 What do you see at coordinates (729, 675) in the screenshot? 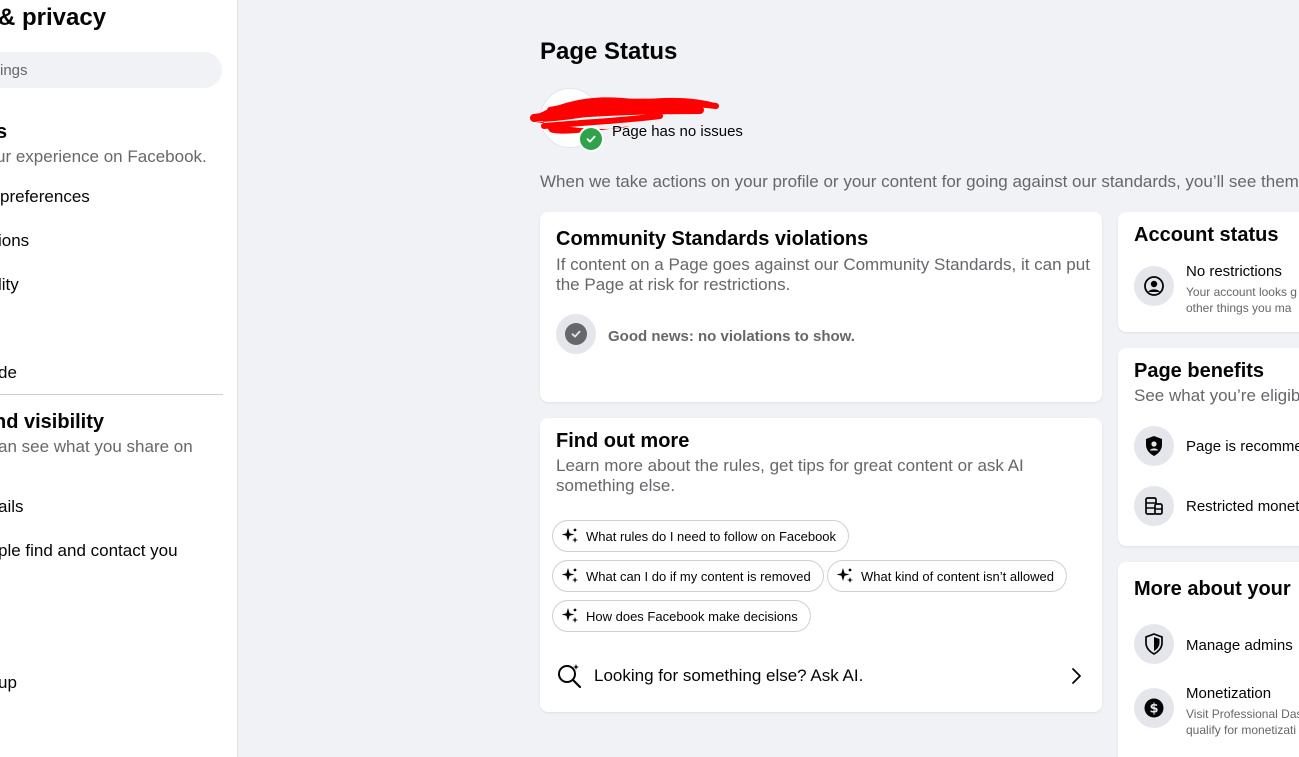
I see `ask-ai-label: Looking for something else? Ask AI.` at bounding box center [729, 675].